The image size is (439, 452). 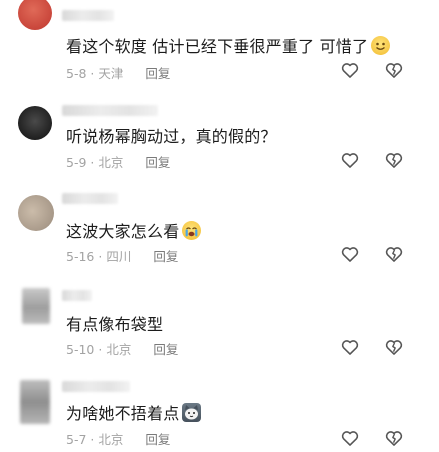 I want to click on comment-meta: 5-9 · 北京 回复, so click(x=118, y=161).